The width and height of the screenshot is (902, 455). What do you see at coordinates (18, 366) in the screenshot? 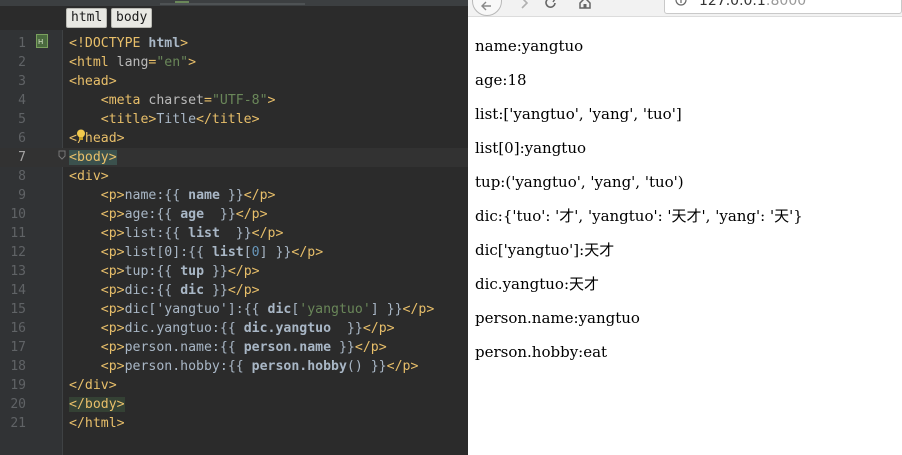
I see `line-number: 18` at bounding box center [18, 366].